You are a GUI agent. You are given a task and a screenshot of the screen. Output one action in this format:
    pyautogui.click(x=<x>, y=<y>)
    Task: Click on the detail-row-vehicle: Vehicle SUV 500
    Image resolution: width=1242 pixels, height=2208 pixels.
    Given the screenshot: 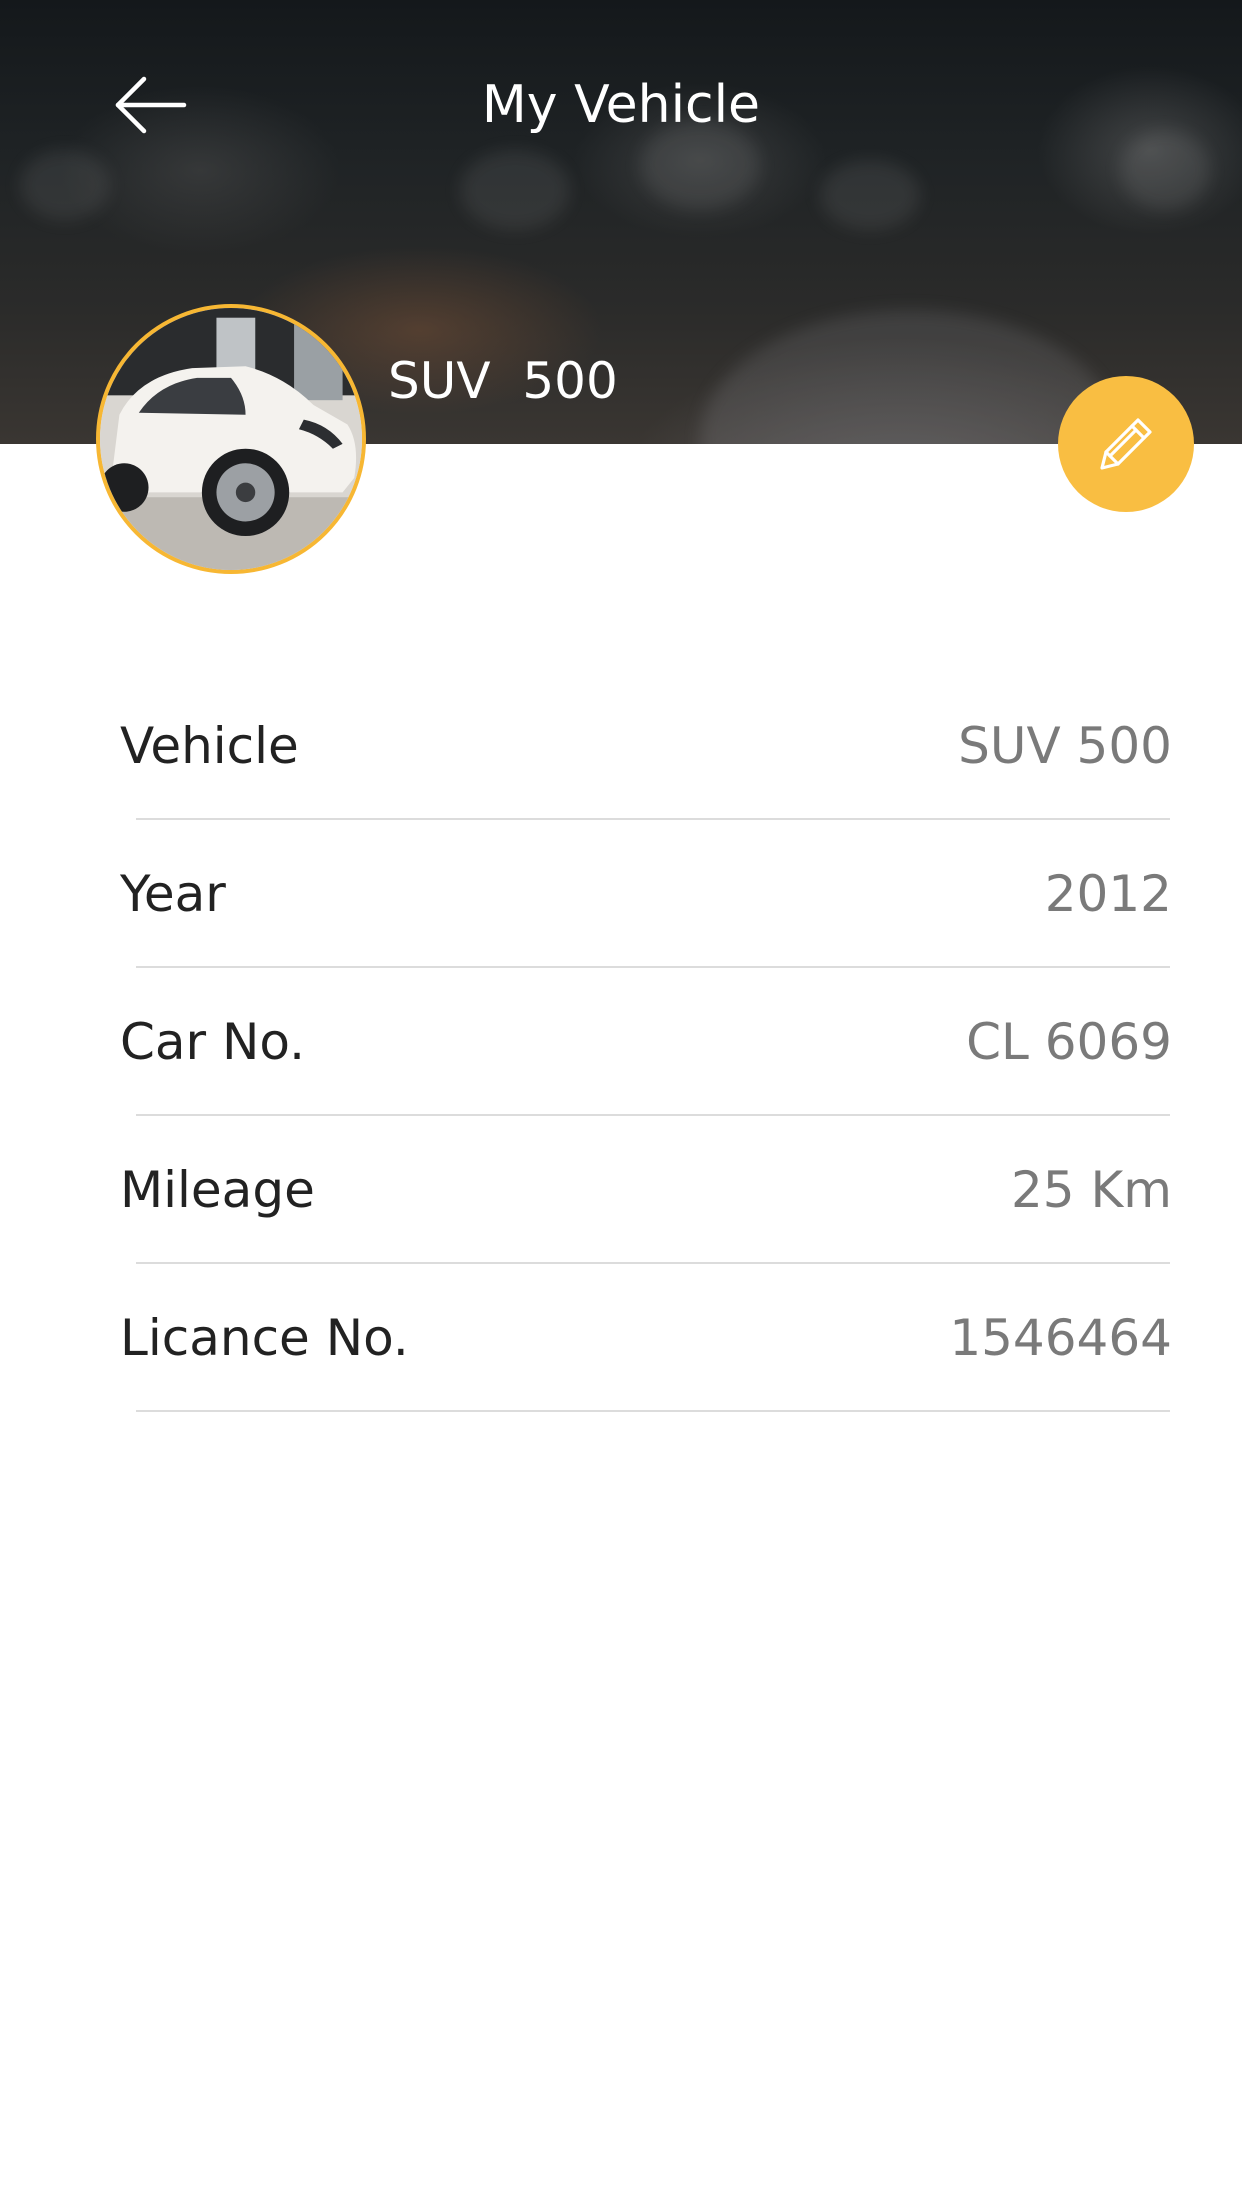 What is the action you would take?
    pyautogui.click(x=621, y=746)
    